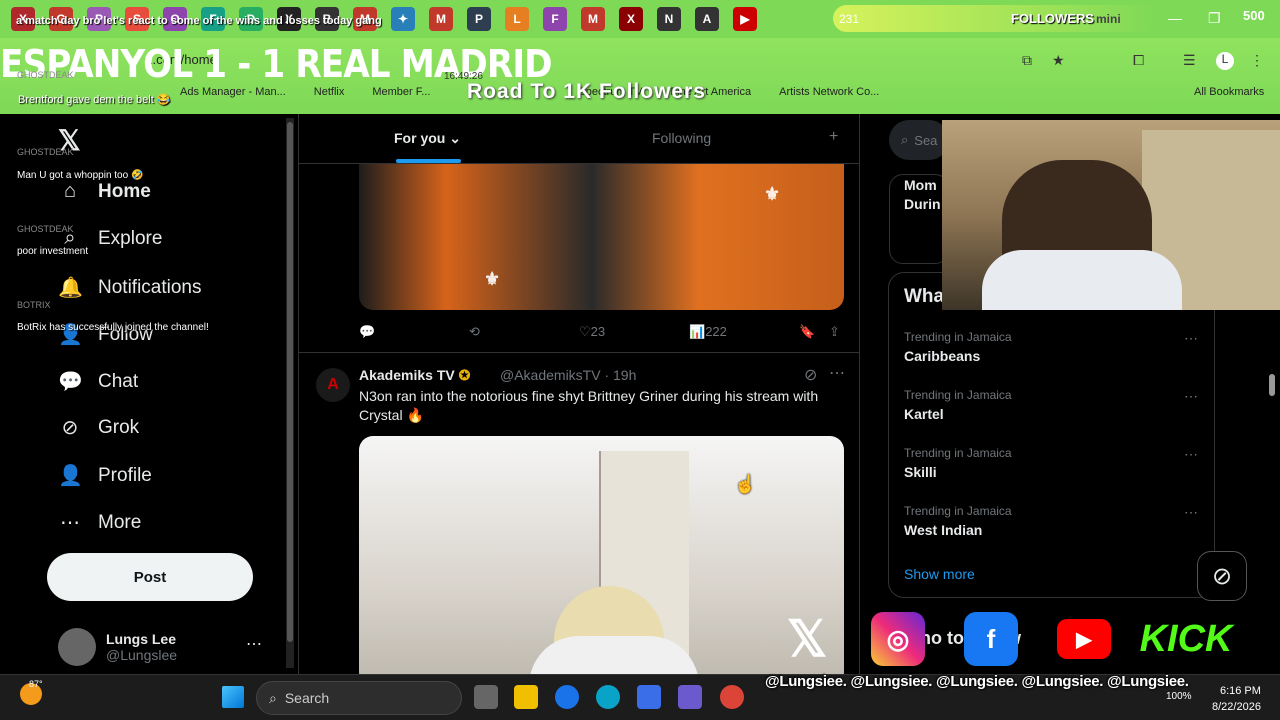 The width and height of the screenshot is (1280, 720). What do you see at coordinates (1254, 15) in the screenshot?
I see `follower-goal-target: 500` at bounding box center [1254, 15].